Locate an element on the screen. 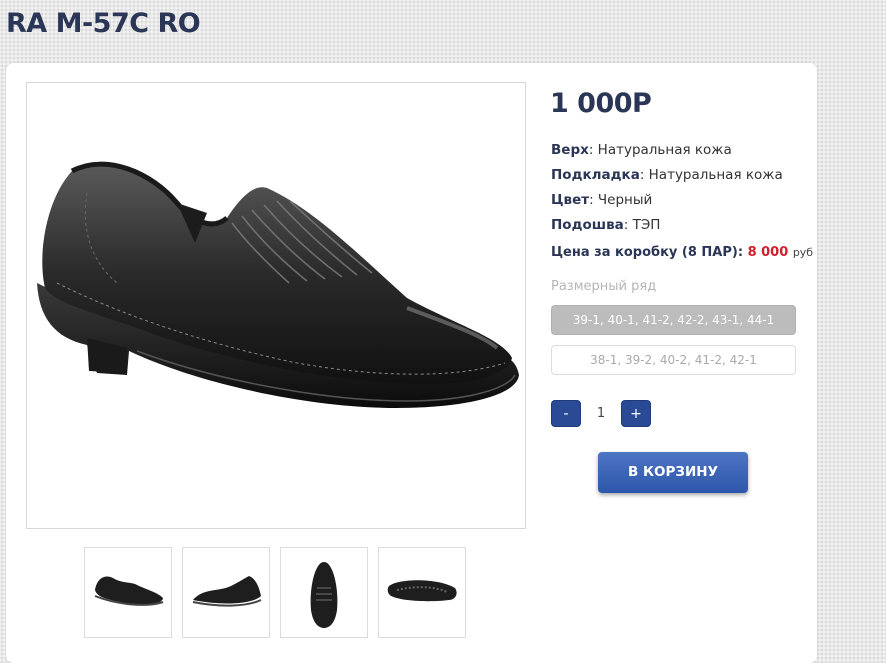 Image resolution: width=886 pixels, height=663 pixels. spec-color: Цвет: Черный is located at coordinates (681, 203).